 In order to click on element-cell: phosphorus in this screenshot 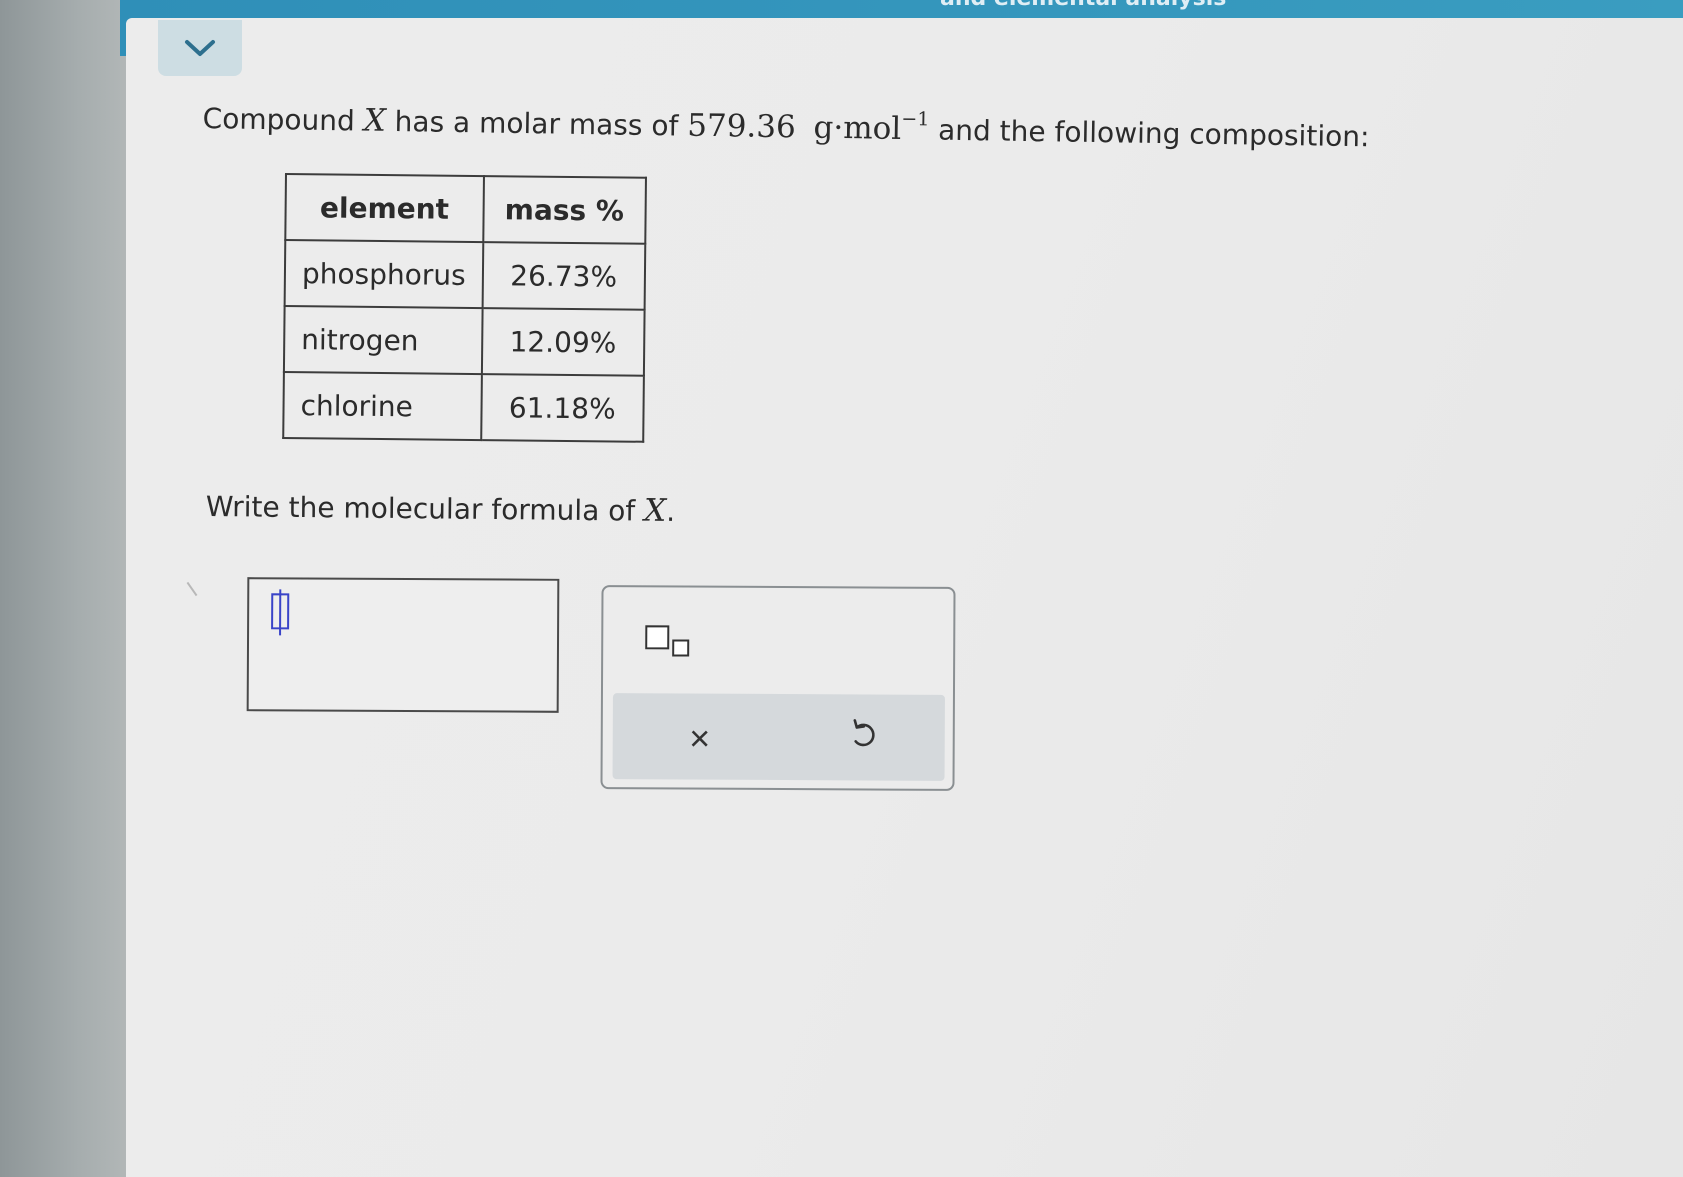, I will do `click(384, 274)`.